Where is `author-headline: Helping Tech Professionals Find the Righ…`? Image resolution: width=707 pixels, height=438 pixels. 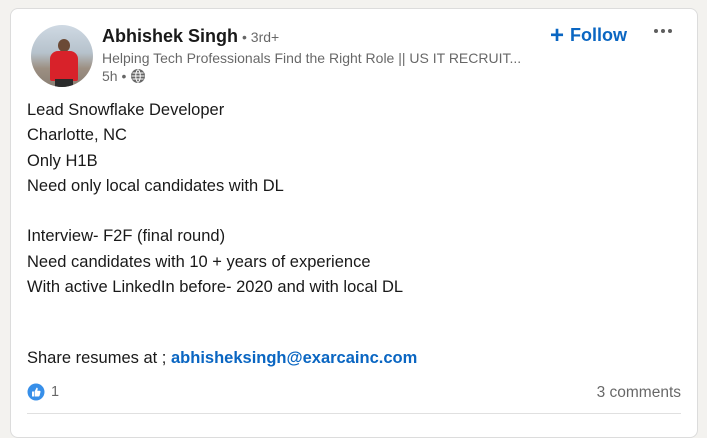
author-headline: Helping Tech Professionals Find the Righ… is located at coordinates (312, 58).